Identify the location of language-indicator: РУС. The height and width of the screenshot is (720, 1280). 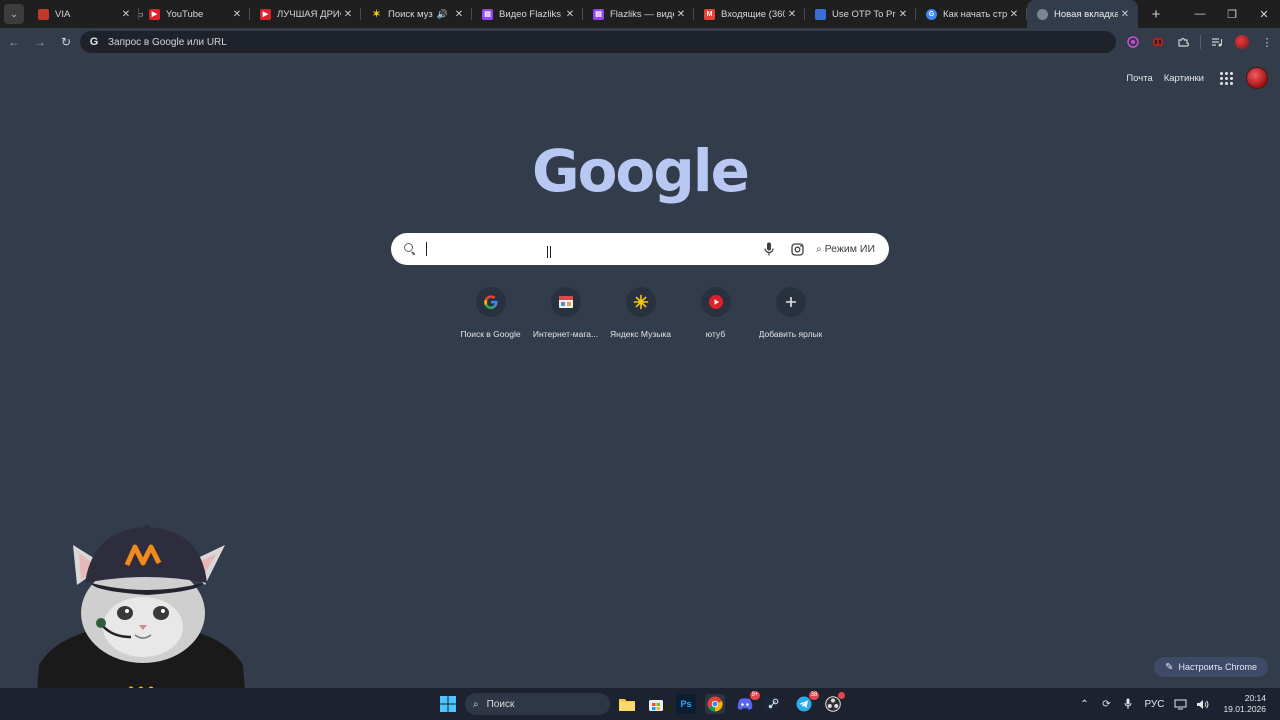
(1154, 704).